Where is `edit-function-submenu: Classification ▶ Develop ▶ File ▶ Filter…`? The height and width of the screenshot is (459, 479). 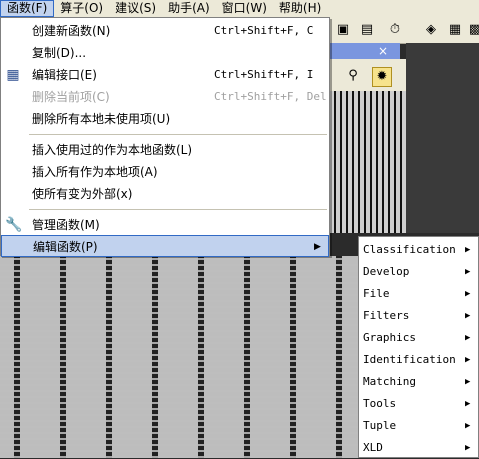
edit-function-submenu: Classification ▶ Develop ▶ File ▶ Filter… is located at coordinates (418, 347).